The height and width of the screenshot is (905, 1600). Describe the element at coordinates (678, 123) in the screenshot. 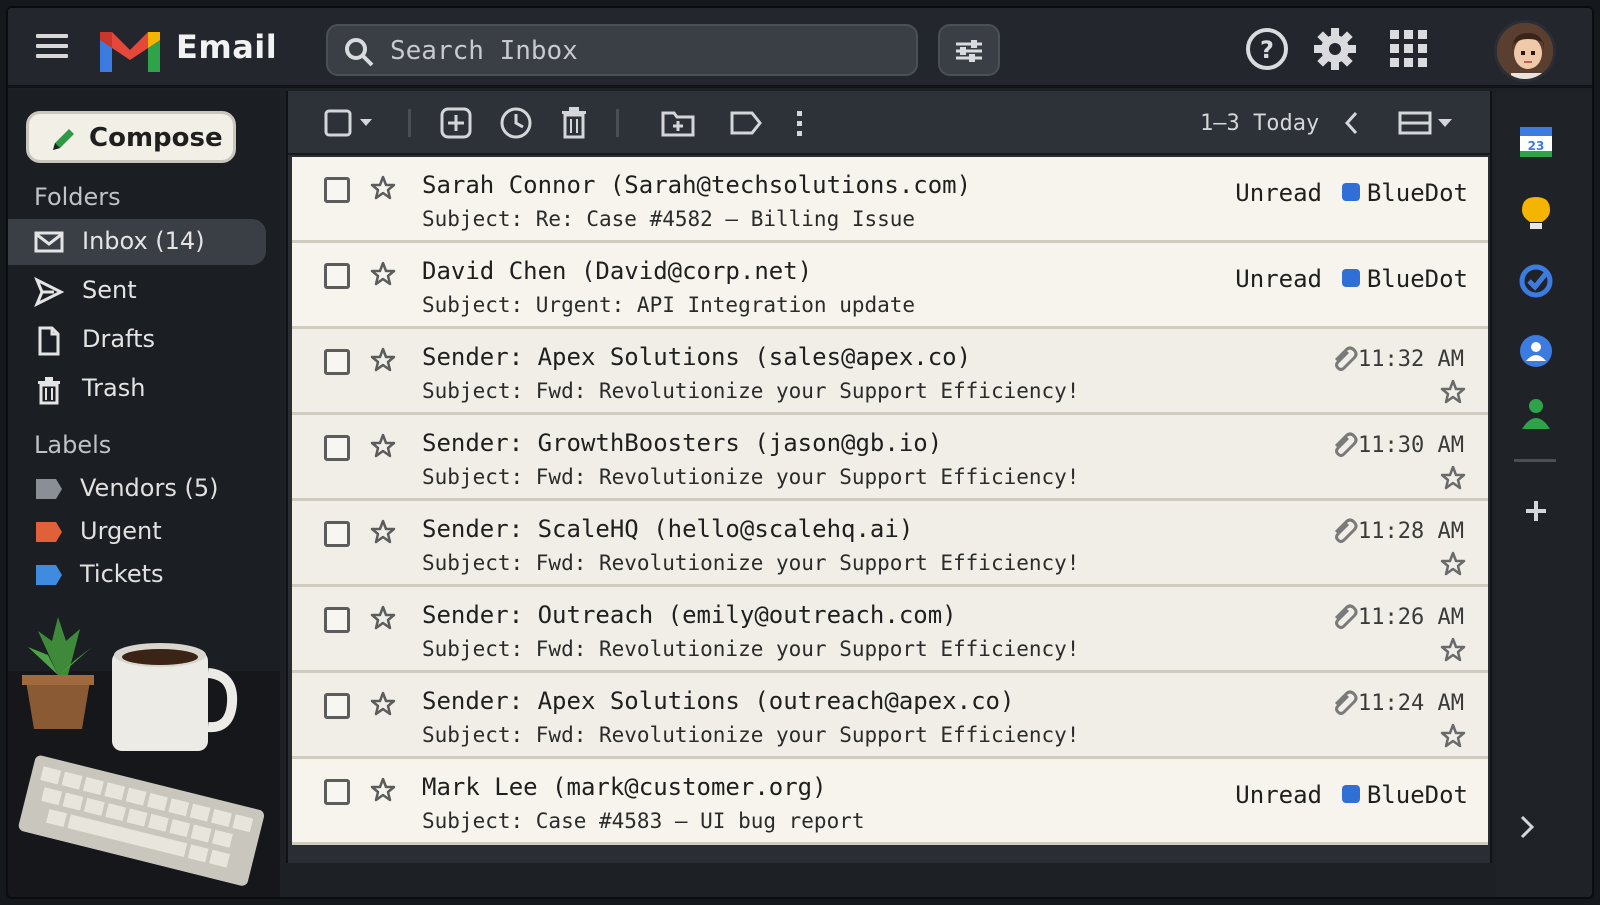

I see `move-to-folder-icon` at that location.